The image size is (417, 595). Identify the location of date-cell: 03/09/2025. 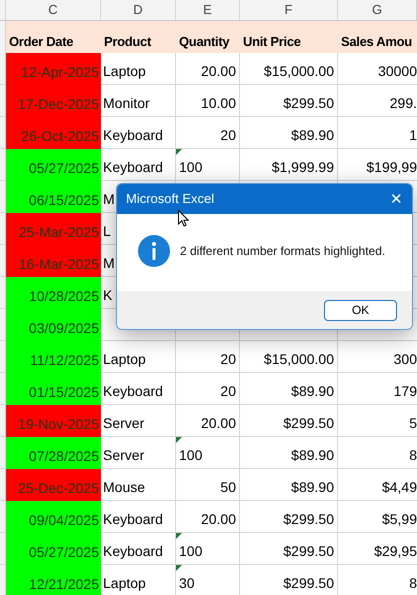
(53, 325).